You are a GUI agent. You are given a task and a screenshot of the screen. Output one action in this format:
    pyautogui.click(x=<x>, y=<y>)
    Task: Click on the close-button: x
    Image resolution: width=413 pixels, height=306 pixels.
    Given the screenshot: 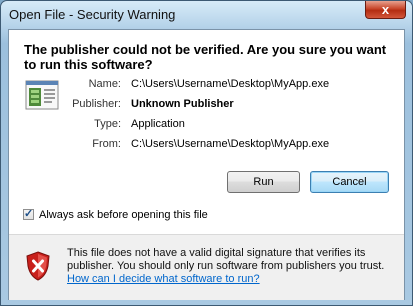 What is the action you would take?
    pyautogui.click(x=385, y=10)
    